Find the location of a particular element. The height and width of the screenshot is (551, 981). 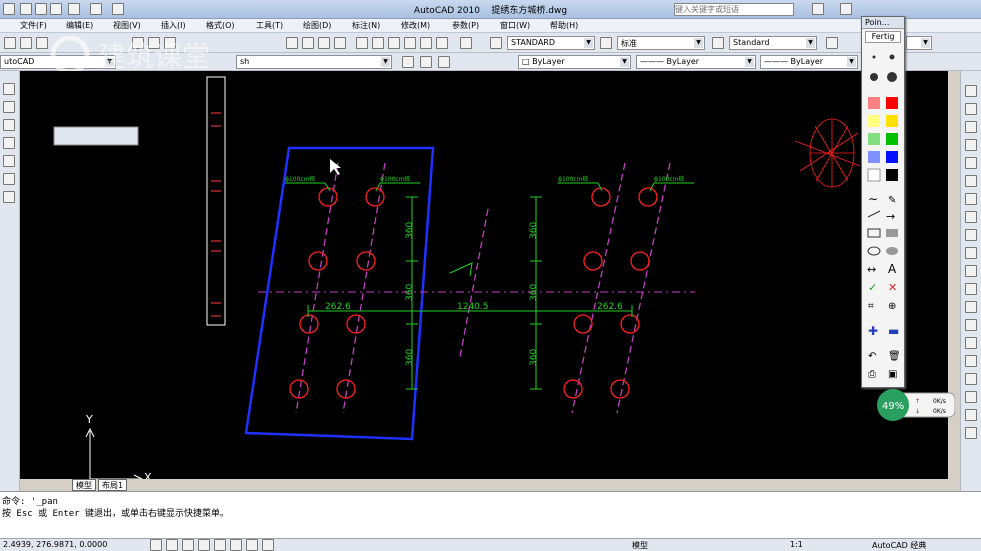

erase-icon is located at coordinates (971, 91).